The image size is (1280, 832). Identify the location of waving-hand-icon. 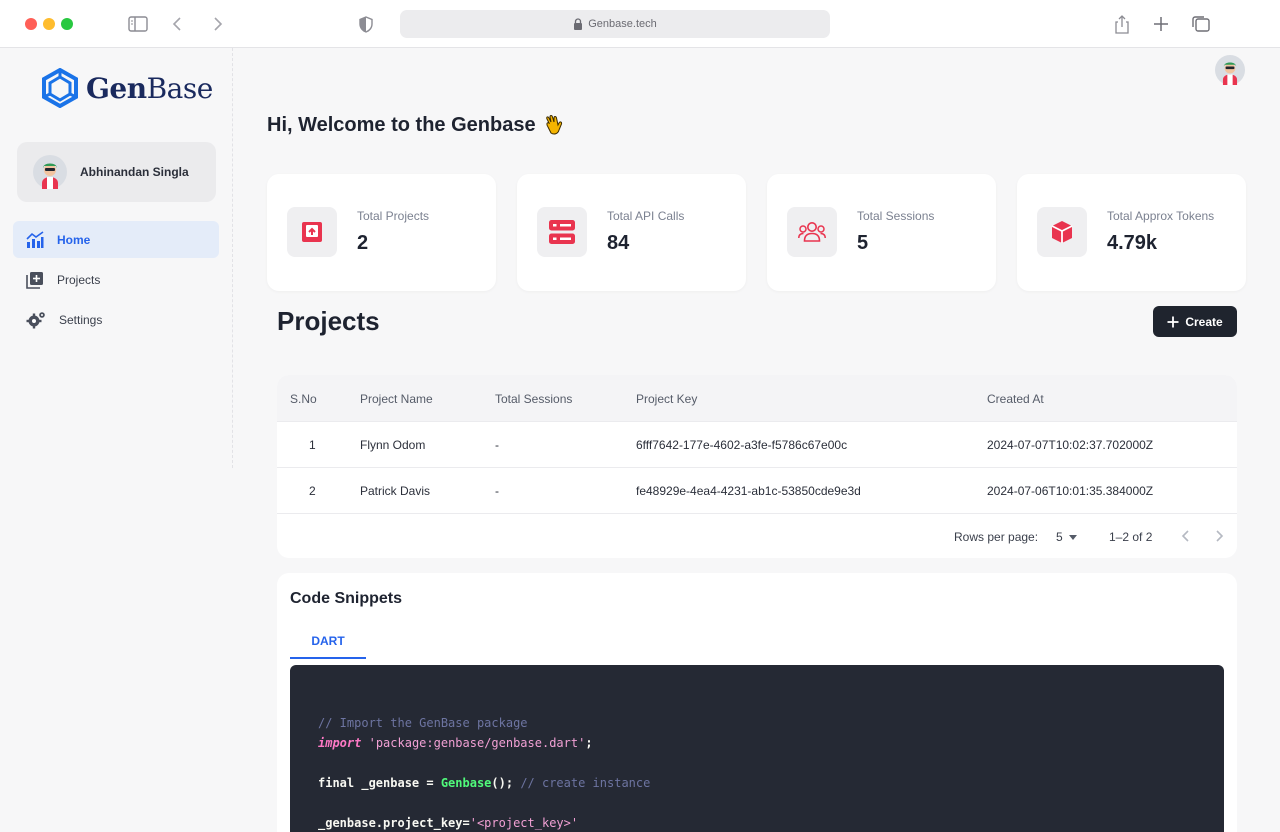
(553, 125).